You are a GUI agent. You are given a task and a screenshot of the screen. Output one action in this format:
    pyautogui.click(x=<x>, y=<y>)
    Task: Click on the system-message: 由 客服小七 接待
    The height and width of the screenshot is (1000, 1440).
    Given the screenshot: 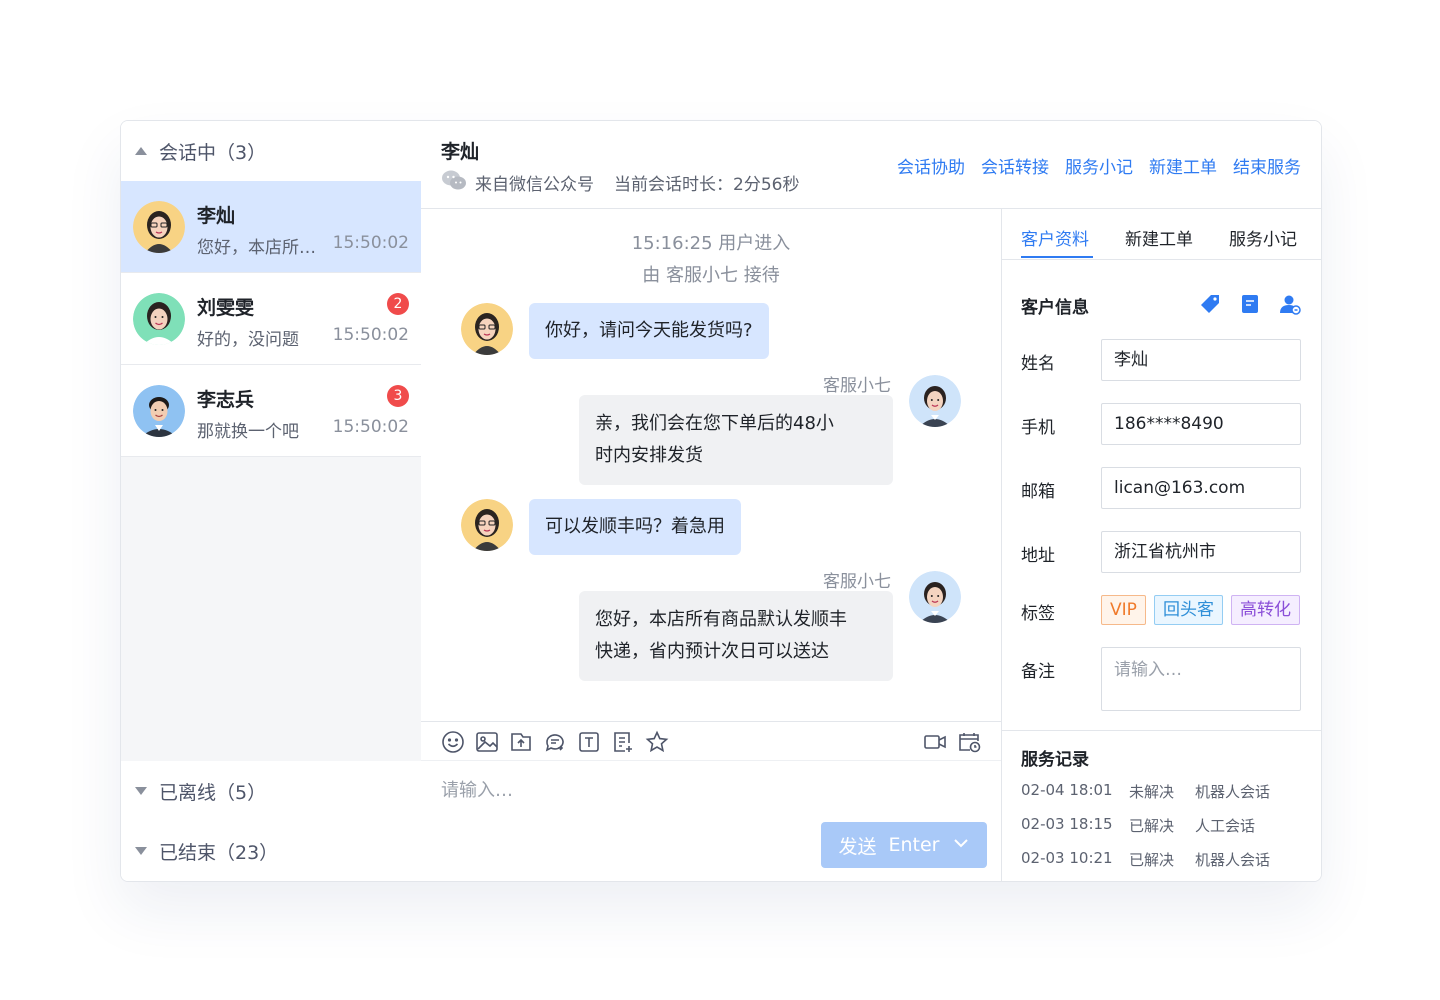 What is the action you would take?
    pyautogui.click(x=711, y=275)
    